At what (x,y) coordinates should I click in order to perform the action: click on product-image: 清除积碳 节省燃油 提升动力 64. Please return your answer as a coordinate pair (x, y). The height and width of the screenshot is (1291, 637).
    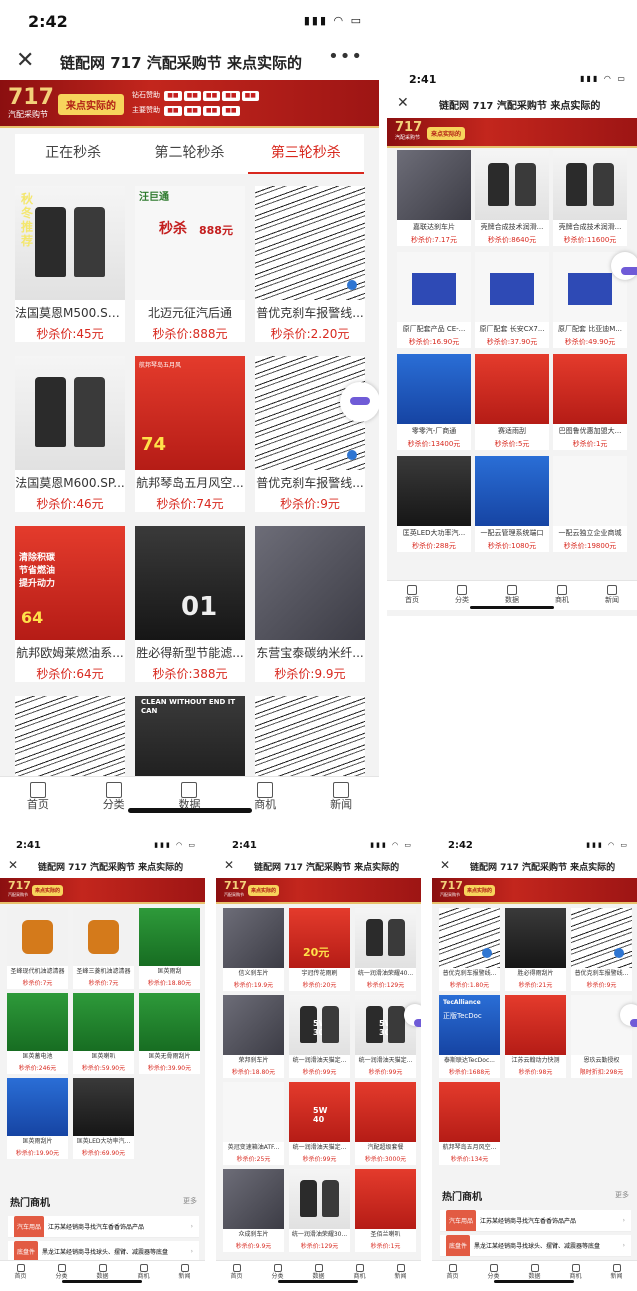
    Looking at the image, I should click on (70, 583).